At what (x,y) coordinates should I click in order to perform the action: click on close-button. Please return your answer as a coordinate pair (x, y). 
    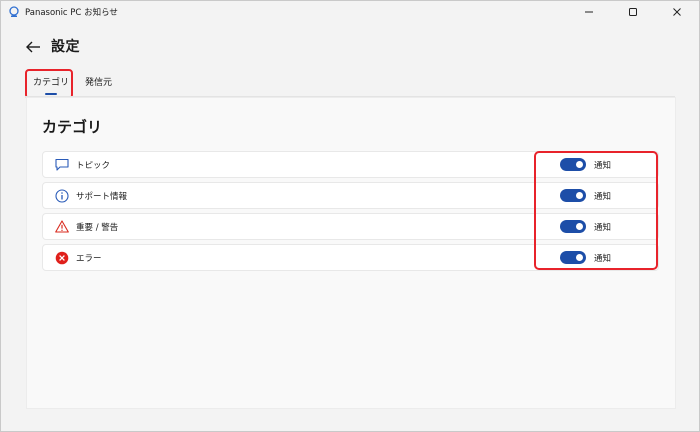
    Looking at the image, I should click on (677, 12).